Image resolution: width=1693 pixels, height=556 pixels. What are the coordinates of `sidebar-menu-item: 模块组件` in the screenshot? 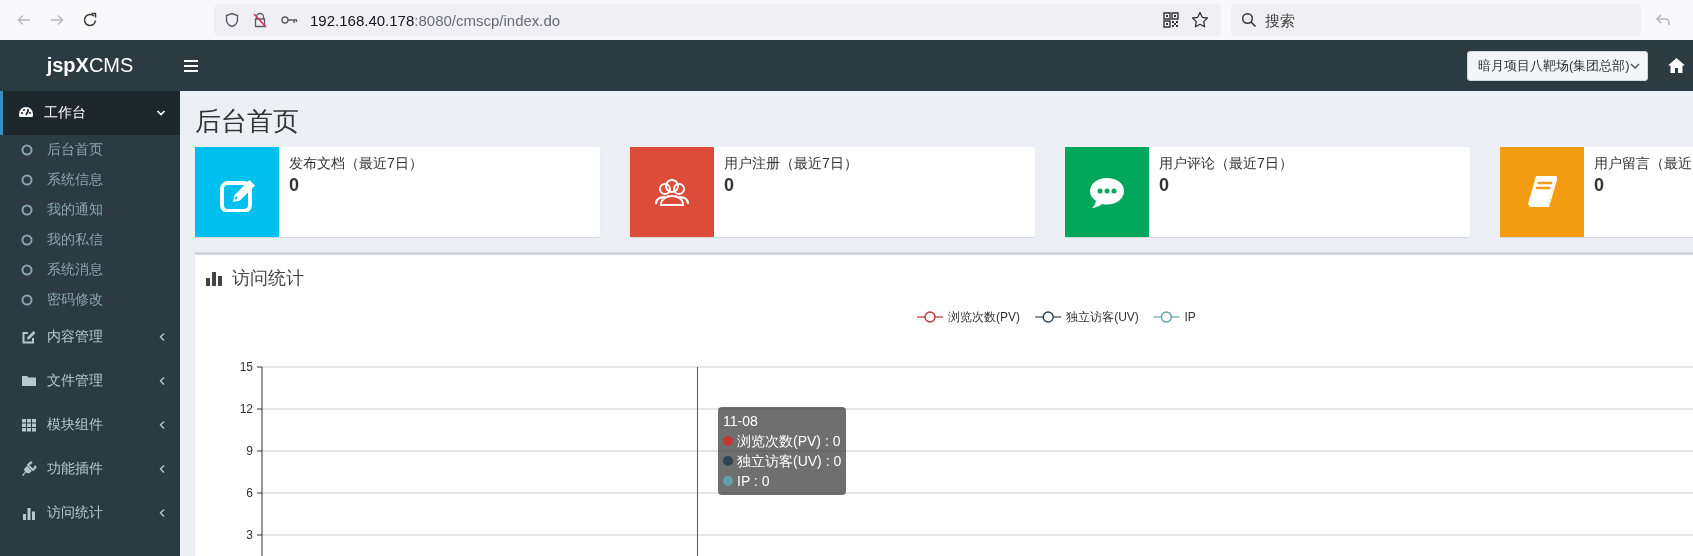 It's located at (90, 425).